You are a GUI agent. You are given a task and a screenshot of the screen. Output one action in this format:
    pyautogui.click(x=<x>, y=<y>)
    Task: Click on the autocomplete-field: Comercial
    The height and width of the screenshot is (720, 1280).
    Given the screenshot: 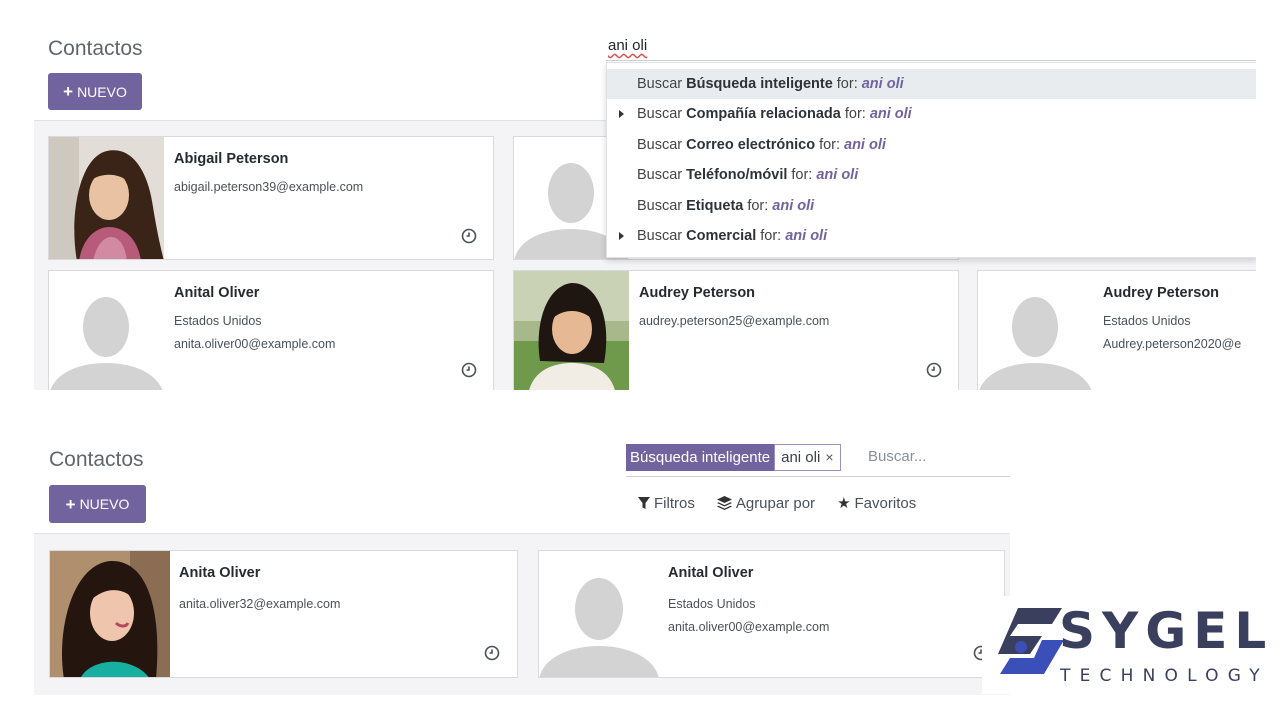 What is the action you would take?
    pyautogui.click(x=721, y=236)
    